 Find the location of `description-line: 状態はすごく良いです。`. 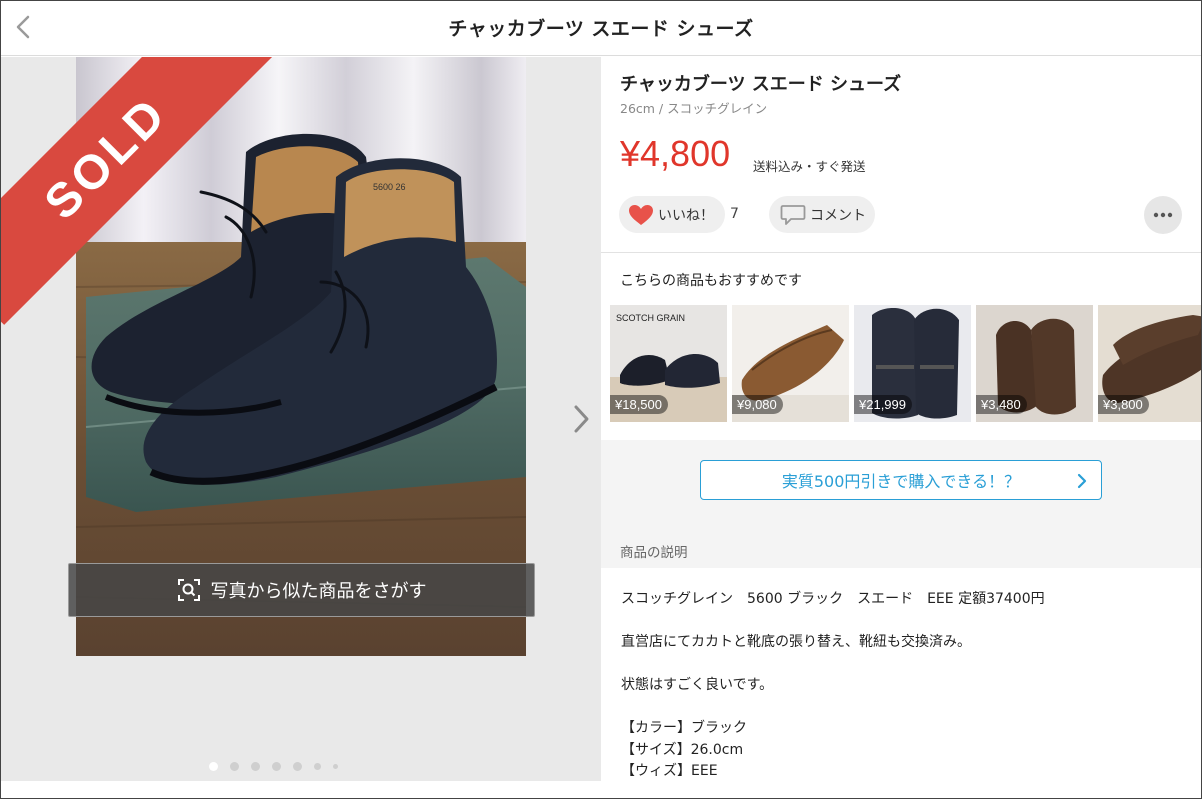

description-line: 状態はすごく良いです。 is located at coordinates (697, 685).